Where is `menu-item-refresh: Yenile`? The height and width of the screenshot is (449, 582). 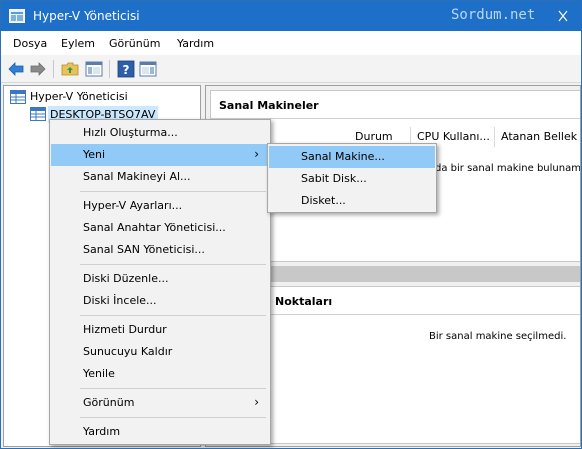
menu-item-refresh: Yenile is located at coordinates (160, 374).